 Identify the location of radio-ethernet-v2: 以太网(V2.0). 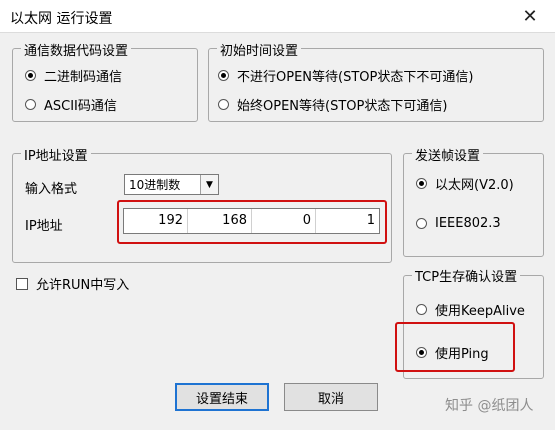
(465, 183).